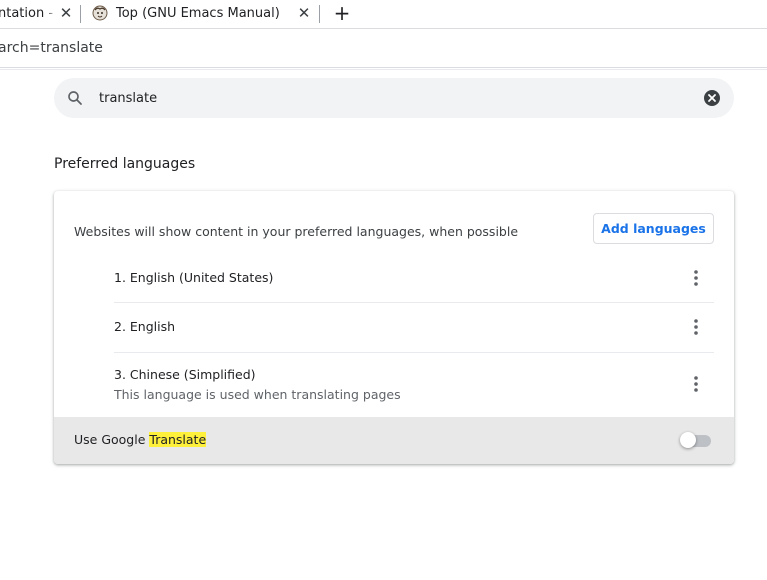 The height and width of the screenshot is (580, 767). I want to click on toolbar-divider, so click(383, 69).